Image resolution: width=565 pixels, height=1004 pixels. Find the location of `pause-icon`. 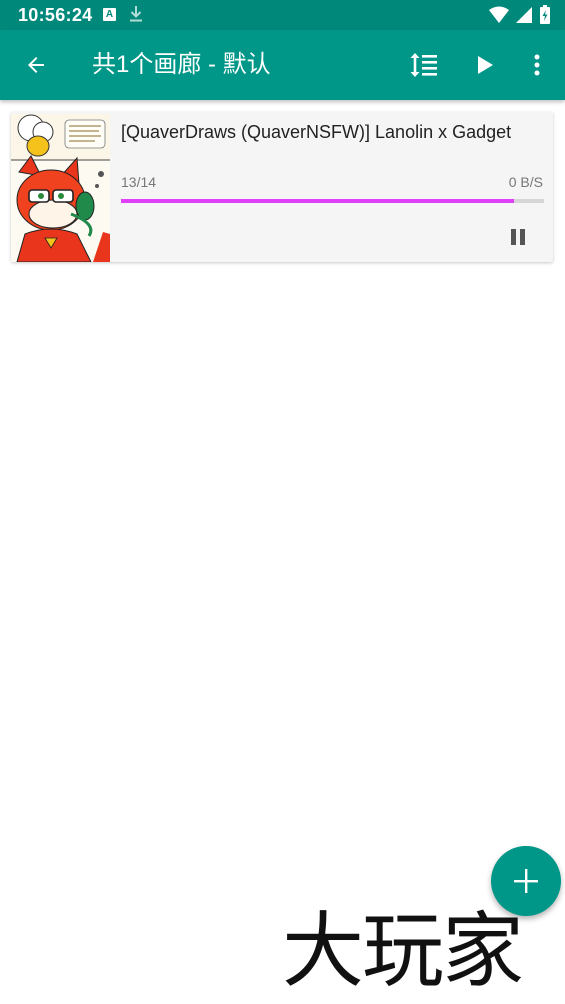

pause-icon is located at coordinates (518, 237).